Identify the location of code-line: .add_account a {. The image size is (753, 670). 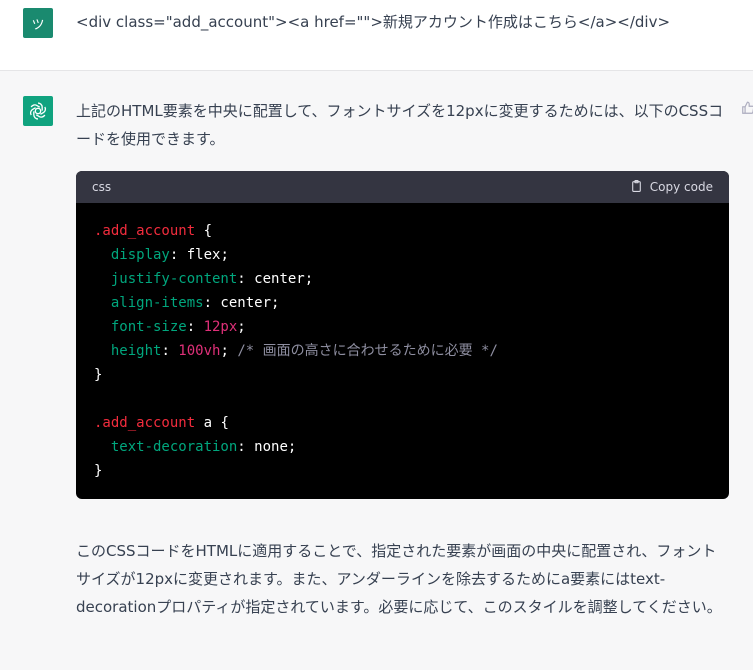
(411, 423).